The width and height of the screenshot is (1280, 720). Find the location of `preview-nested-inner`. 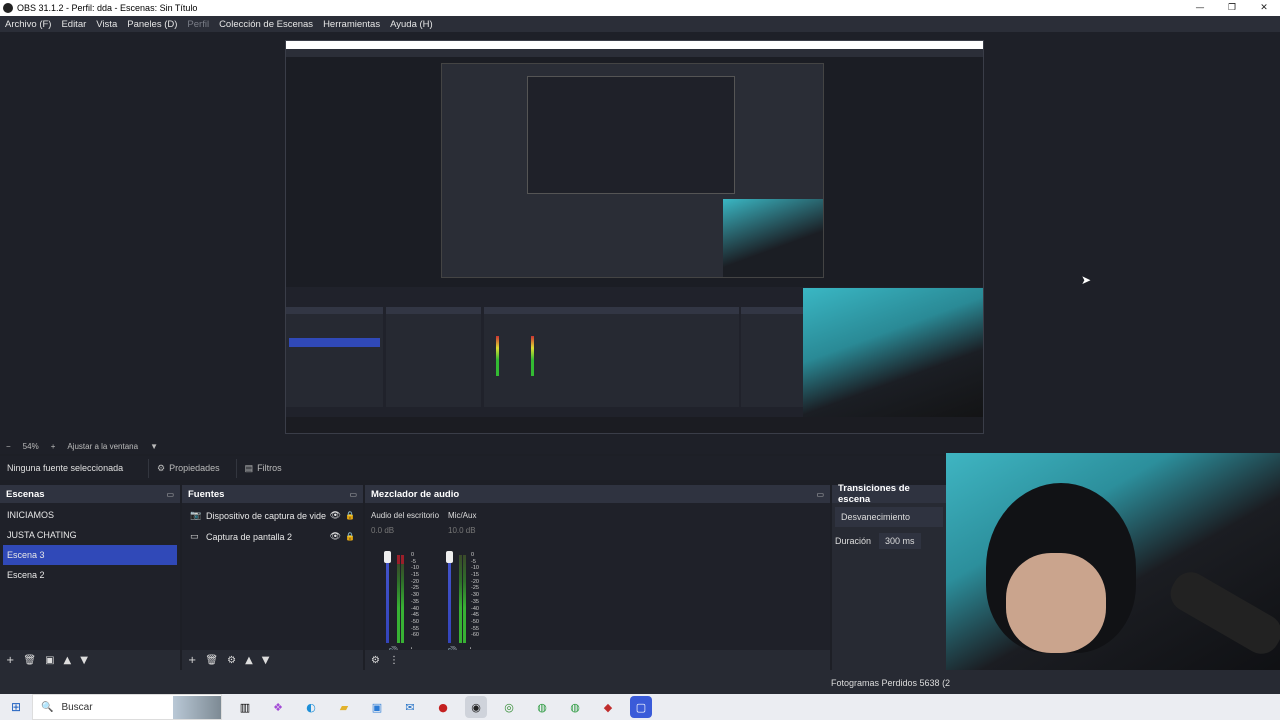

preview-nested-inner is located at coordinates (631, 135).